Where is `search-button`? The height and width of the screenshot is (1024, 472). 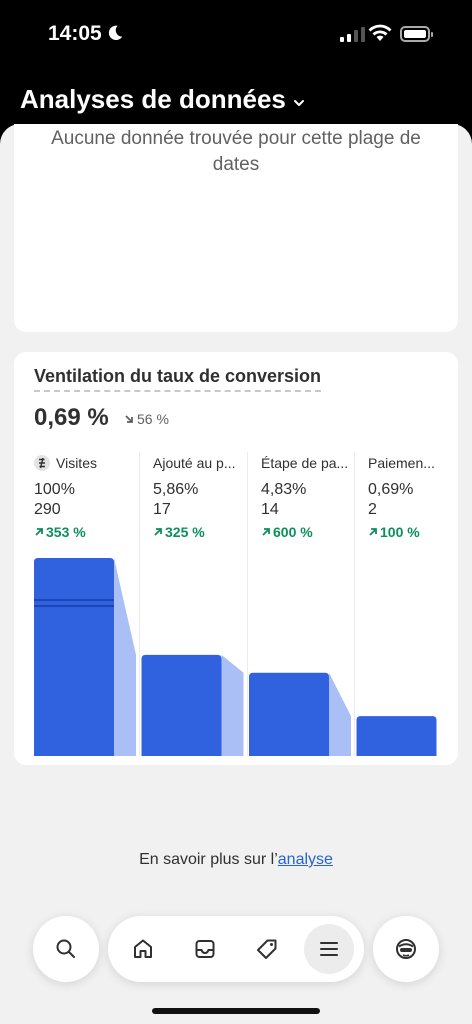 search-button is located at coordinates (66, 949).